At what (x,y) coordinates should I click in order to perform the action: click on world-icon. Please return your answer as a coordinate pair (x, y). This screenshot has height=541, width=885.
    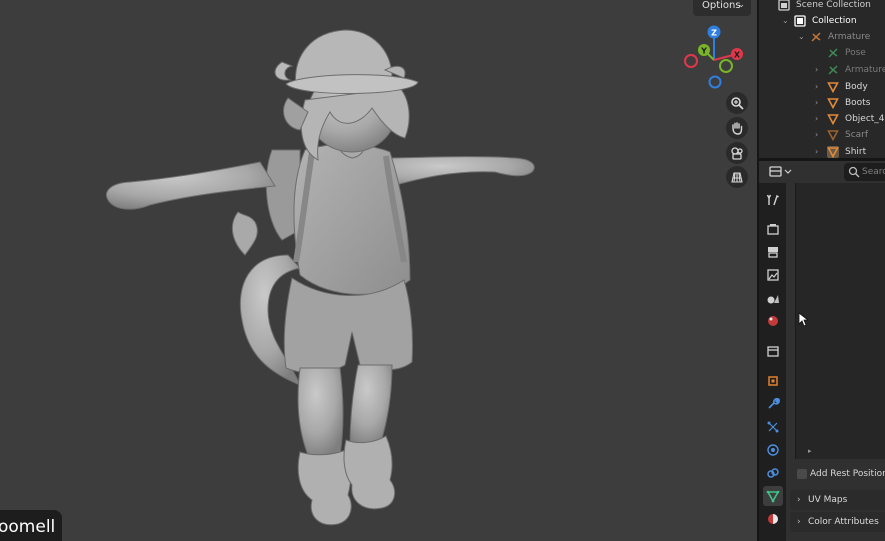
    Looking at the image, I should click on (773, 321).